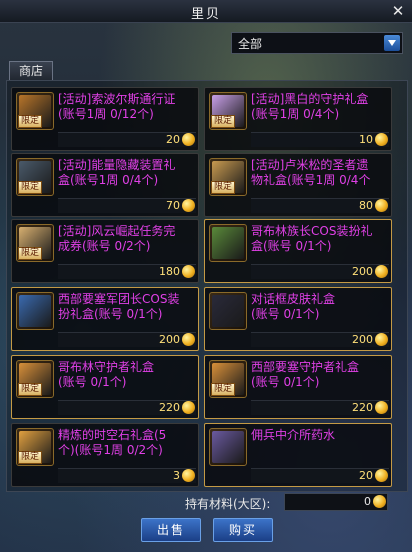 The image size is (412, 552). I want to click on buy-button: 购买, so click(243, 530).